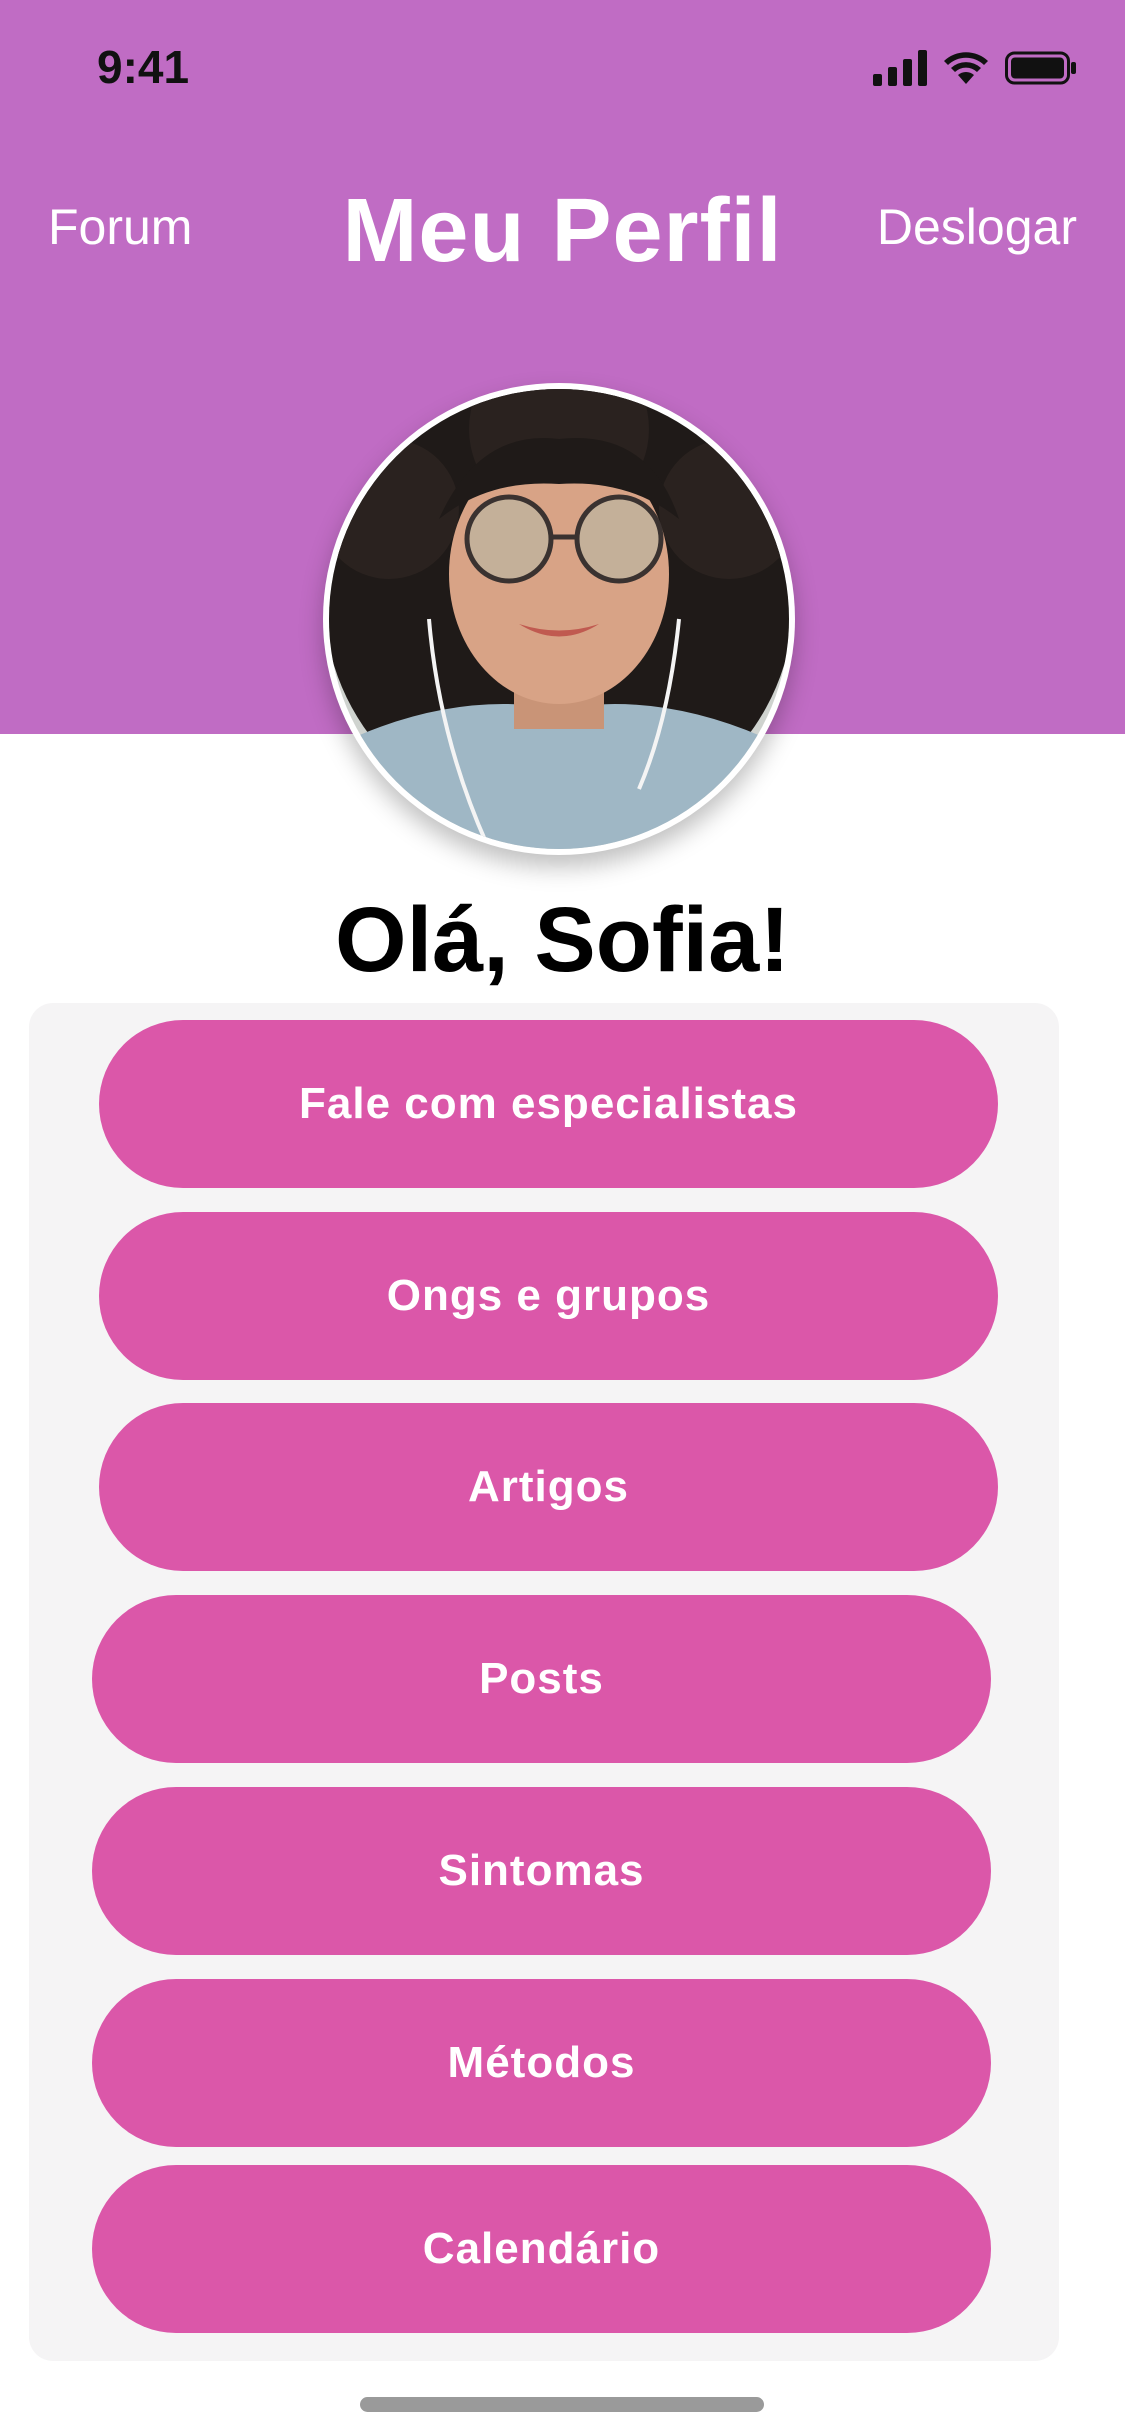 The height and width of the screenshot is (2436, 1125). I want to click on battery-icon, so click(1040, 68).